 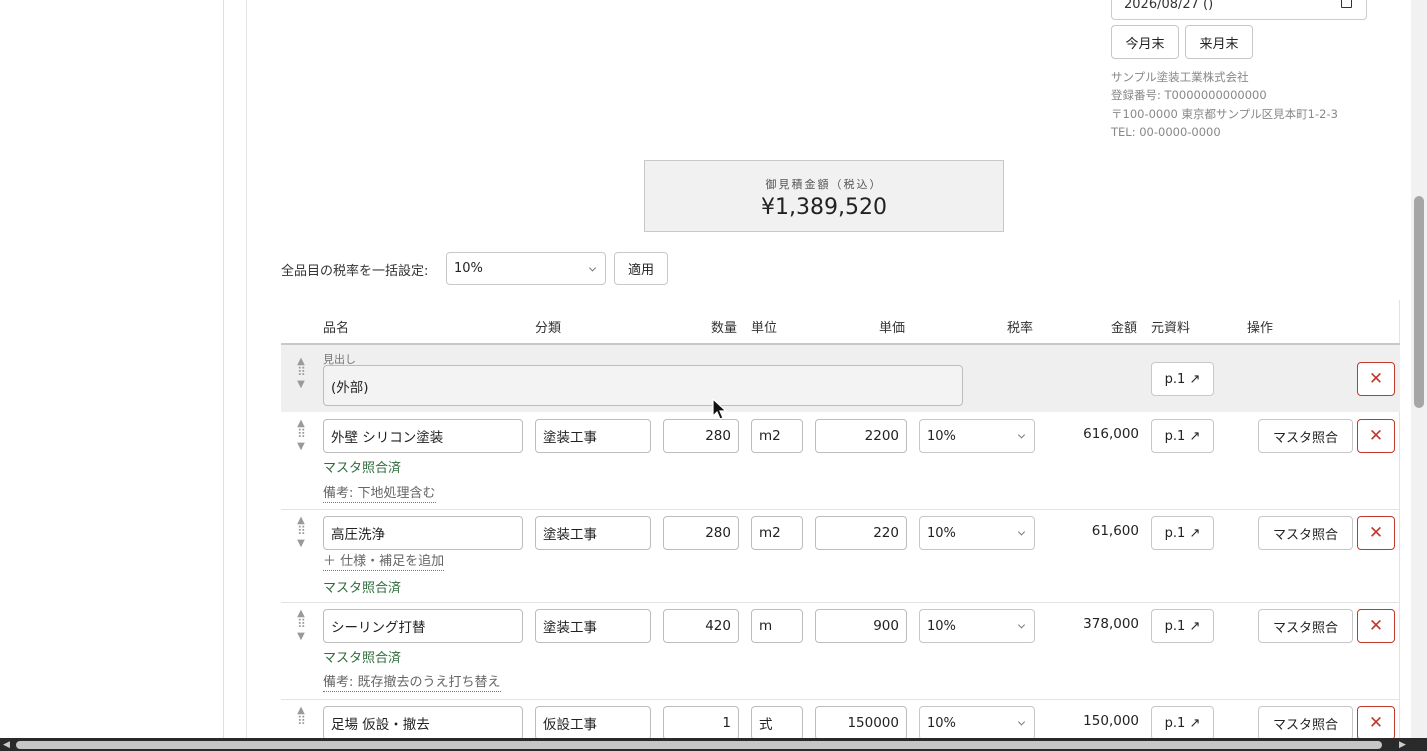 What do you see at coordinates (1219, 42) in the screenshot?
I see `next-month-end-button: 来月末` at bounding box center [1219, 42].